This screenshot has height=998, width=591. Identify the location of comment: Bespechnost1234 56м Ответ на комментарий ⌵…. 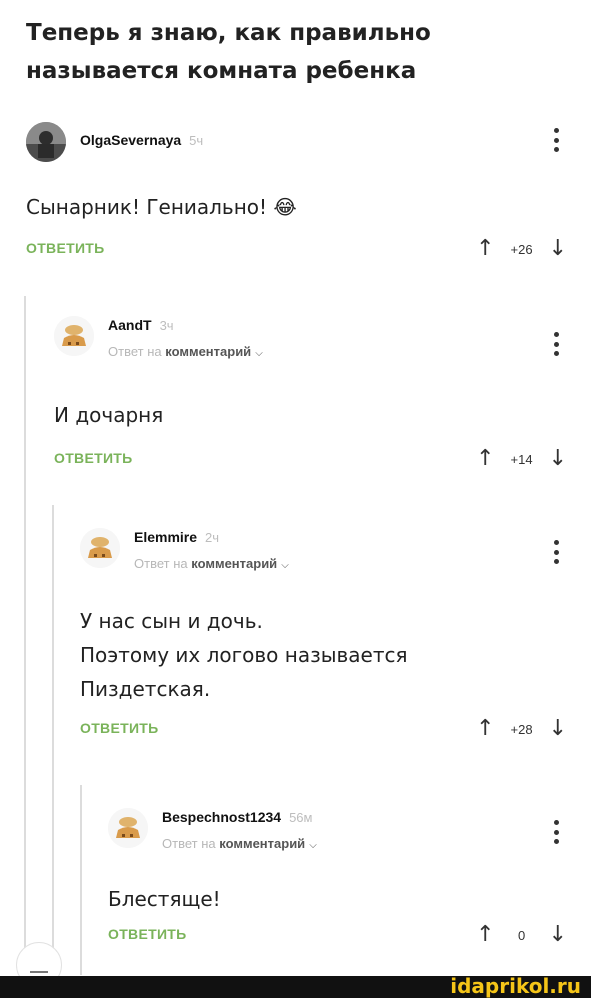
(349, 878).